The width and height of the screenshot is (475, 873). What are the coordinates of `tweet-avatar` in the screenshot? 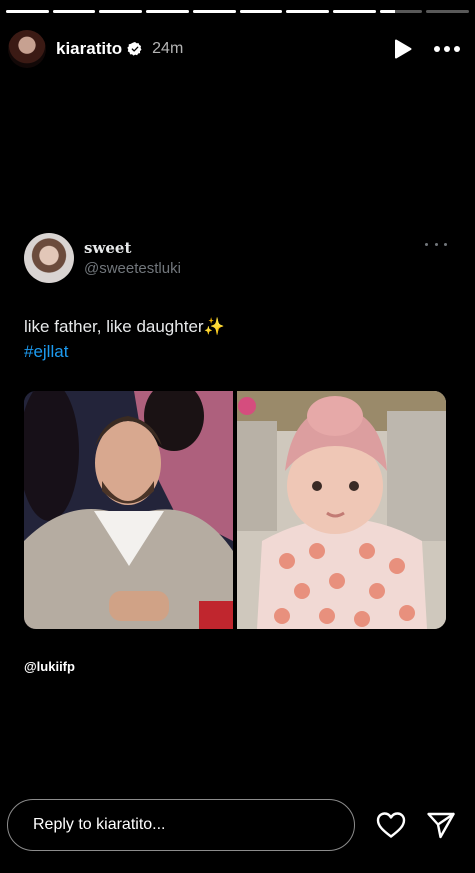 It's located at (49, 258).